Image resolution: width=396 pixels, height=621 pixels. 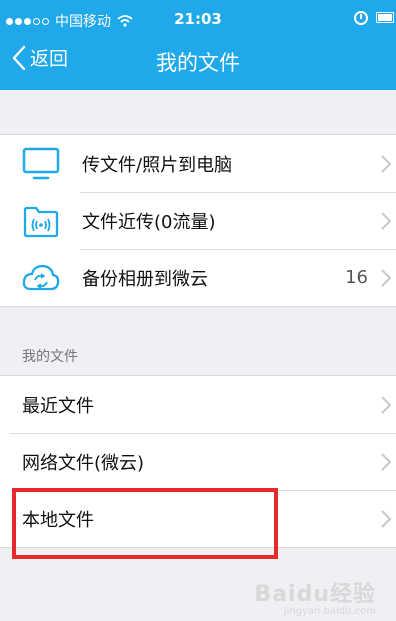 I want to click on cloud-sync-icon, so click(x=41, y=278).